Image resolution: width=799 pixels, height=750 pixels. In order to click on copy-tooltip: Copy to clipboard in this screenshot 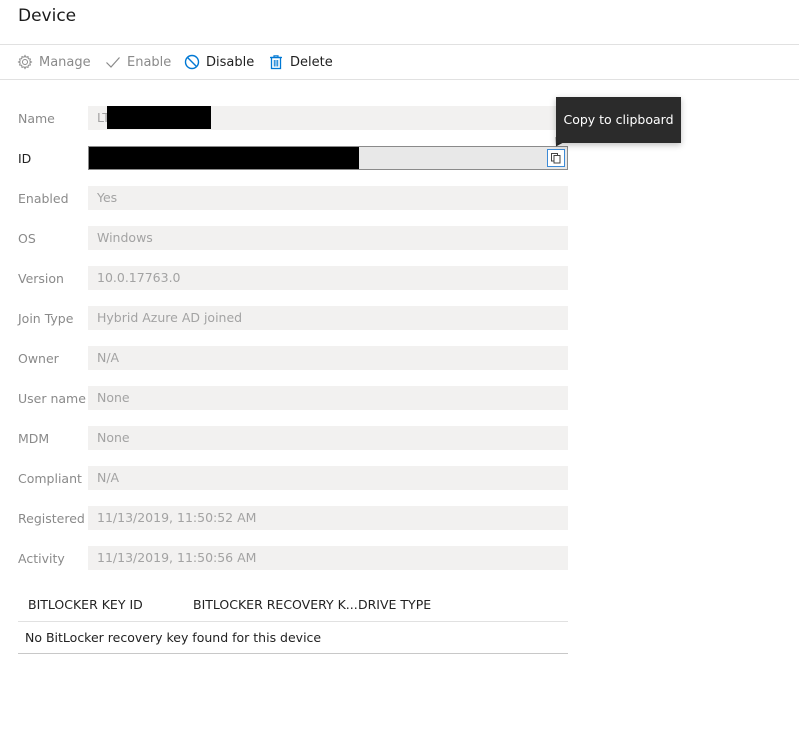, I will do `click(618, 120)`.